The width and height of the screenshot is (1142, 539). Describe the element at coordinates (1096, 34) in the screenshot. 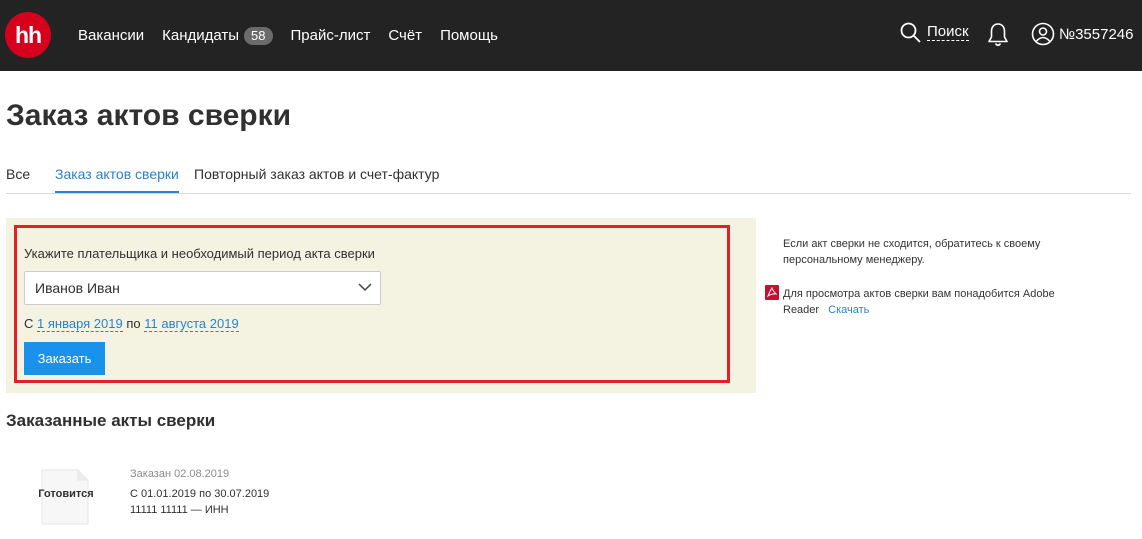

I see `account-number: №3557246` at that location.